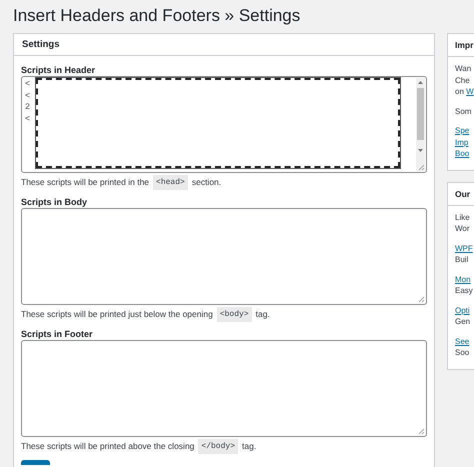 The image size is (474, 467). Describe the element at coordinates (464, 248) in the screenshot. I see `sidebar-link: WPF` at that location.